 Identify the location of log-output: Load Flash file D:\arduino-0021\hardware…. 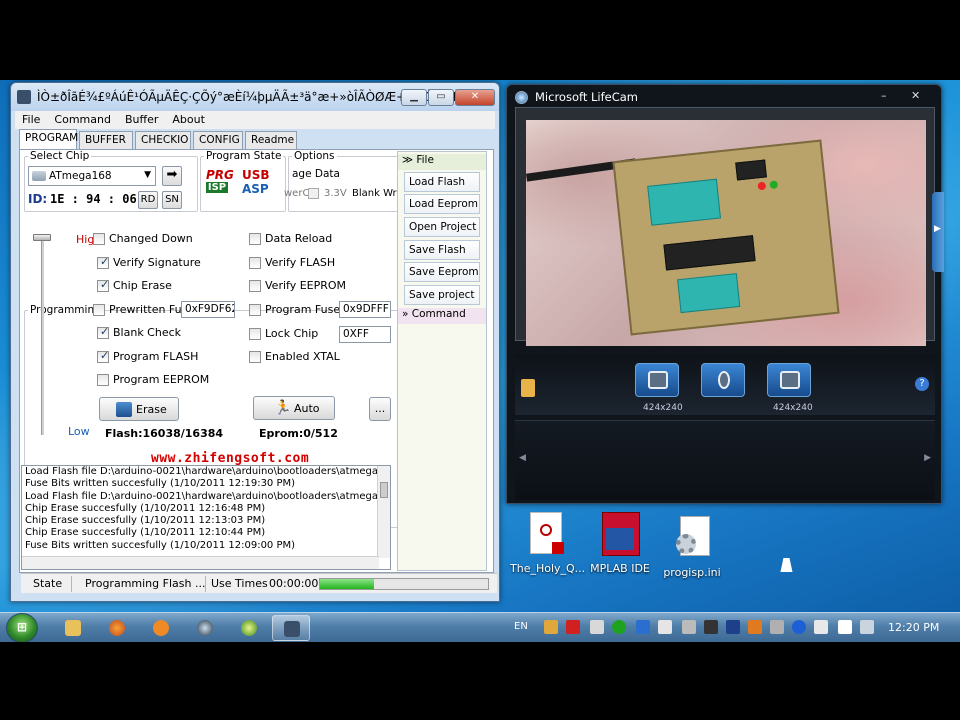
(206, 517).